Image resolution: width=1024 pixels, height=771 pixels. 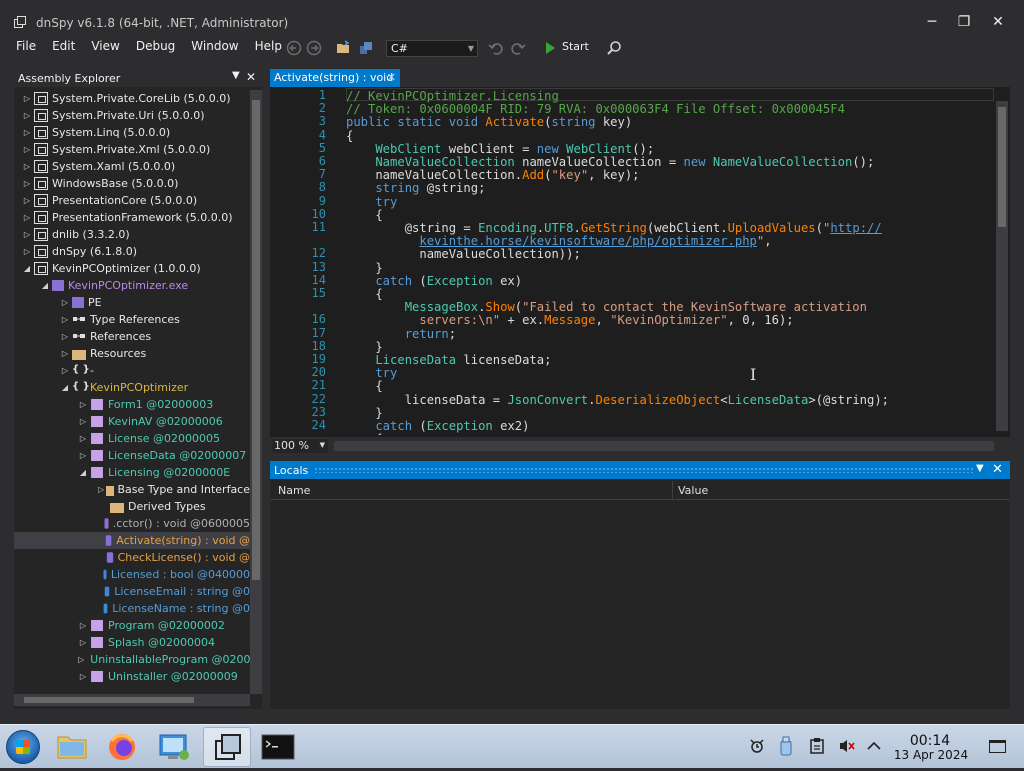 I want to click on navigate-forward-icon, so click(x=314, y=48).